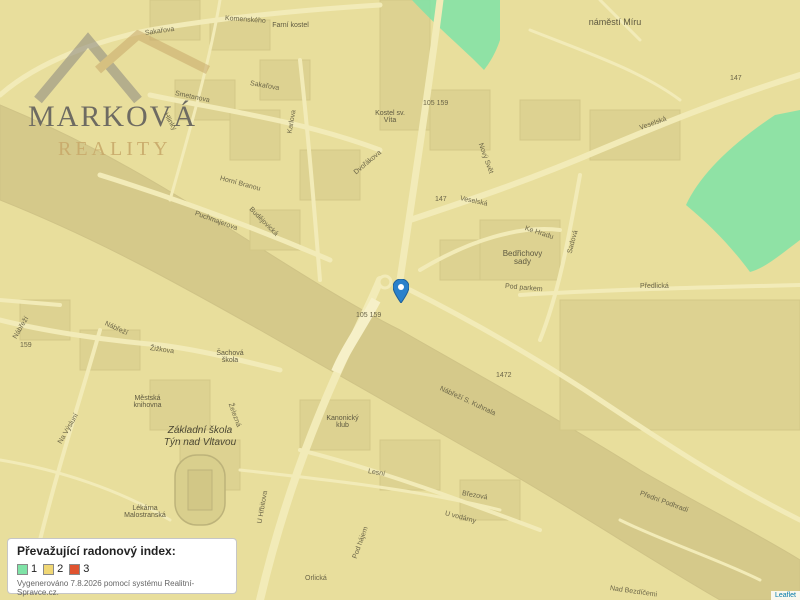 The height and width of the screenshot is (600, 800). I want to click on place-label: Bedřichovy sady, so click(522, 258).